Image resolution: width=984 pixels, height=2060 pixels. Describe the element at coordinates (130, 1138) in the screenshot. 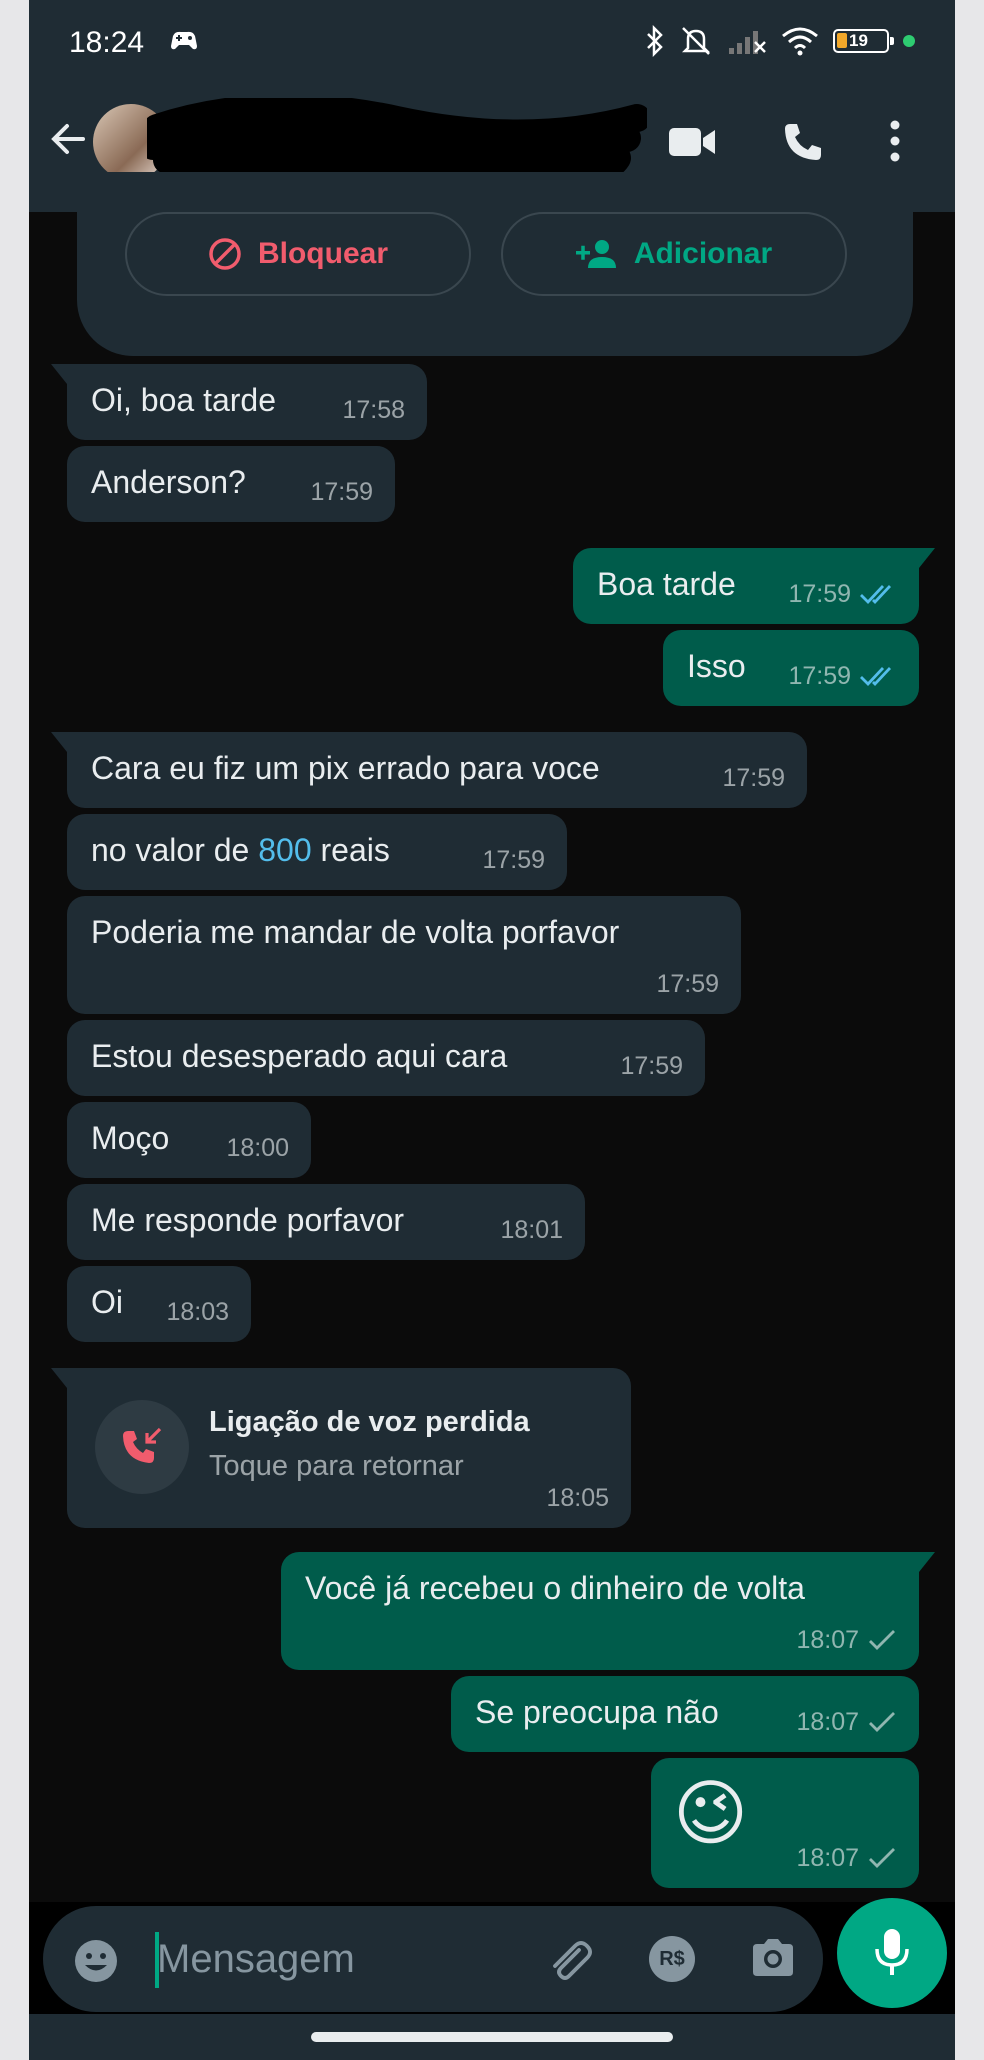

I see `message-text: Moço` at that location.